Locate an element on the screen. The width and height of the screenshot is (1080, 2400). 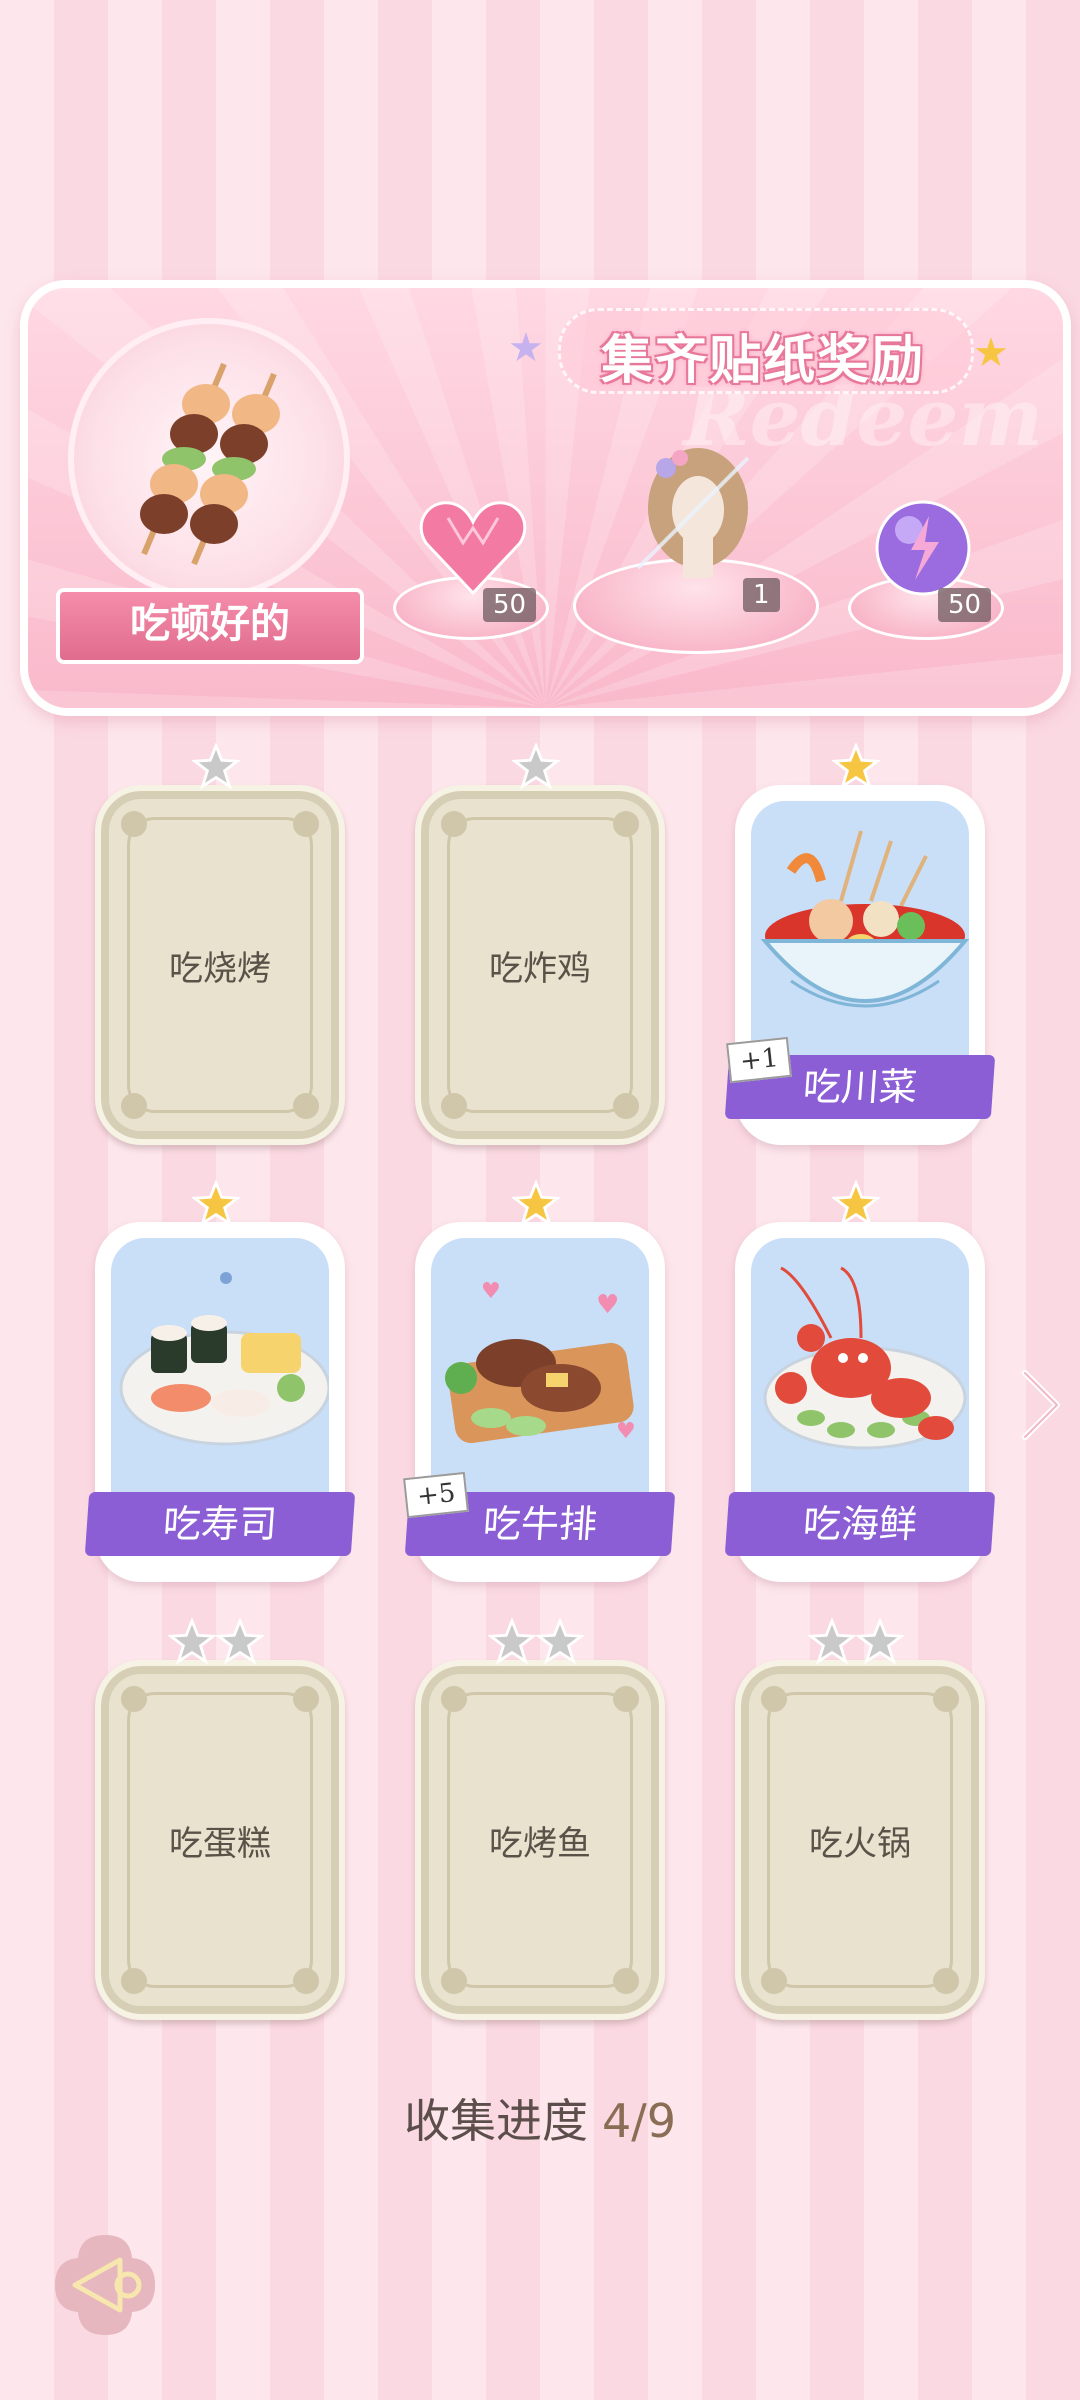
purple-energy-orb-icon is located at coordinates (923, 548).